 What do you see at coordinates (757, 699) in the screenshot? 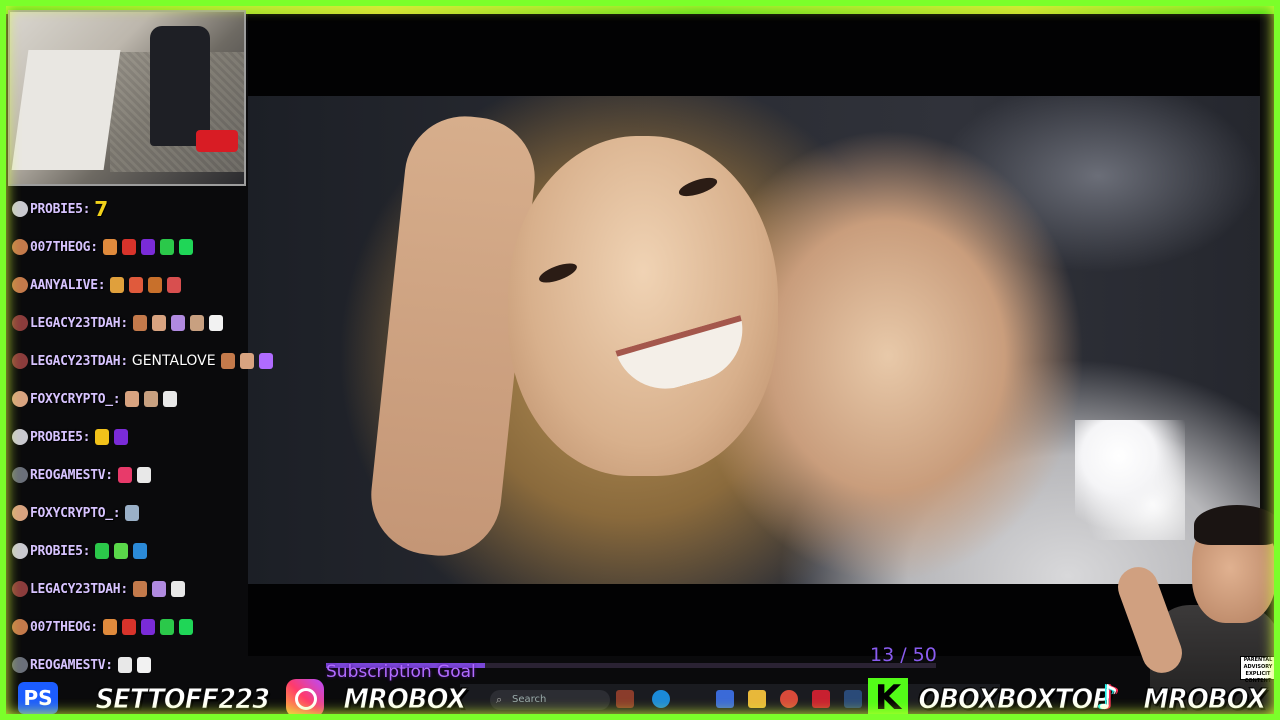
I see `folder-icon` at bounding box center [757, 699].